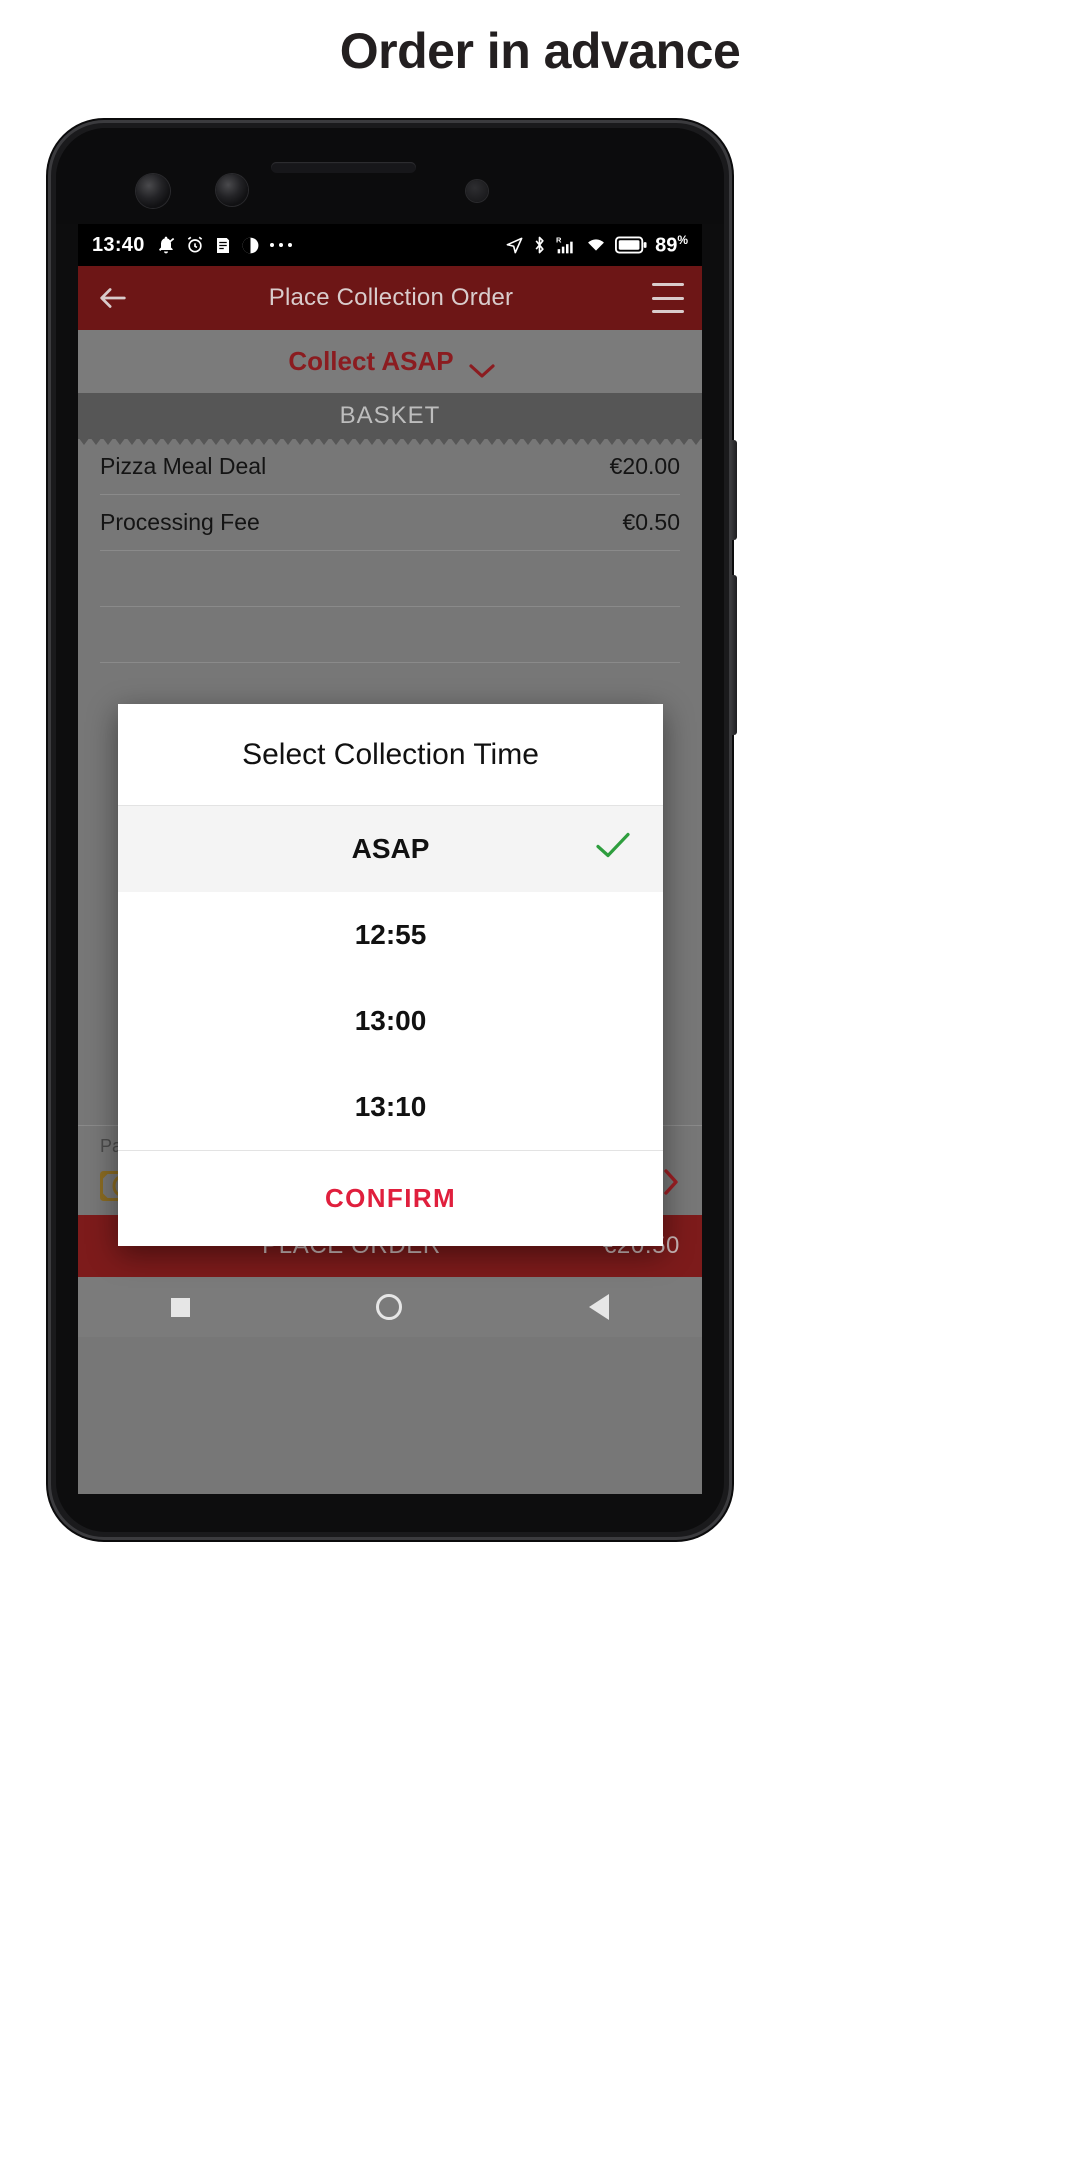  I want to click on battery-percent-value: 89, so click(666, 245).